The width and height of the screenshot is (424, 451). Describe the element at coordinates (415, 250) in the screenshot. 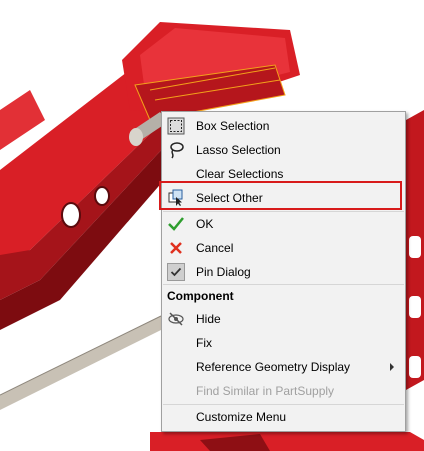

I see `link-arm-right` at that location.